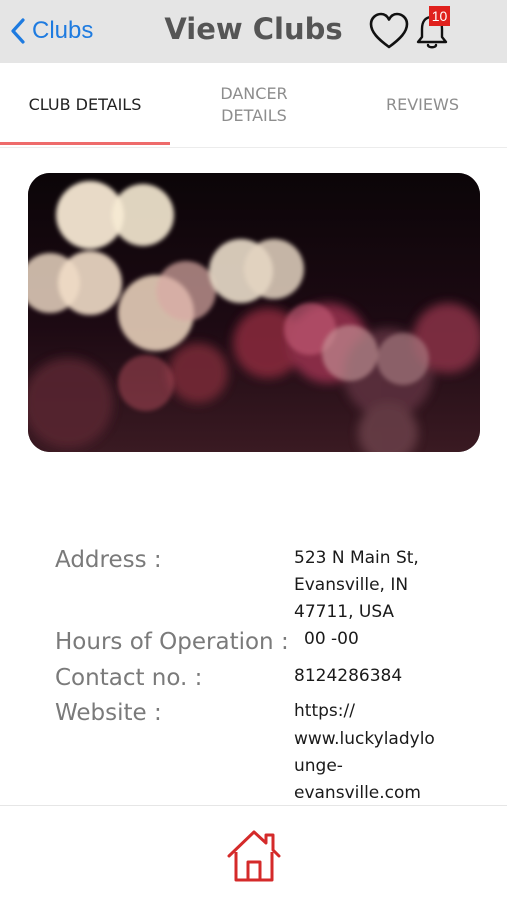  Describe the element at coordinates (422, 105) in the screenshot. I see `tab-reviews: REVIEWS` at that location.